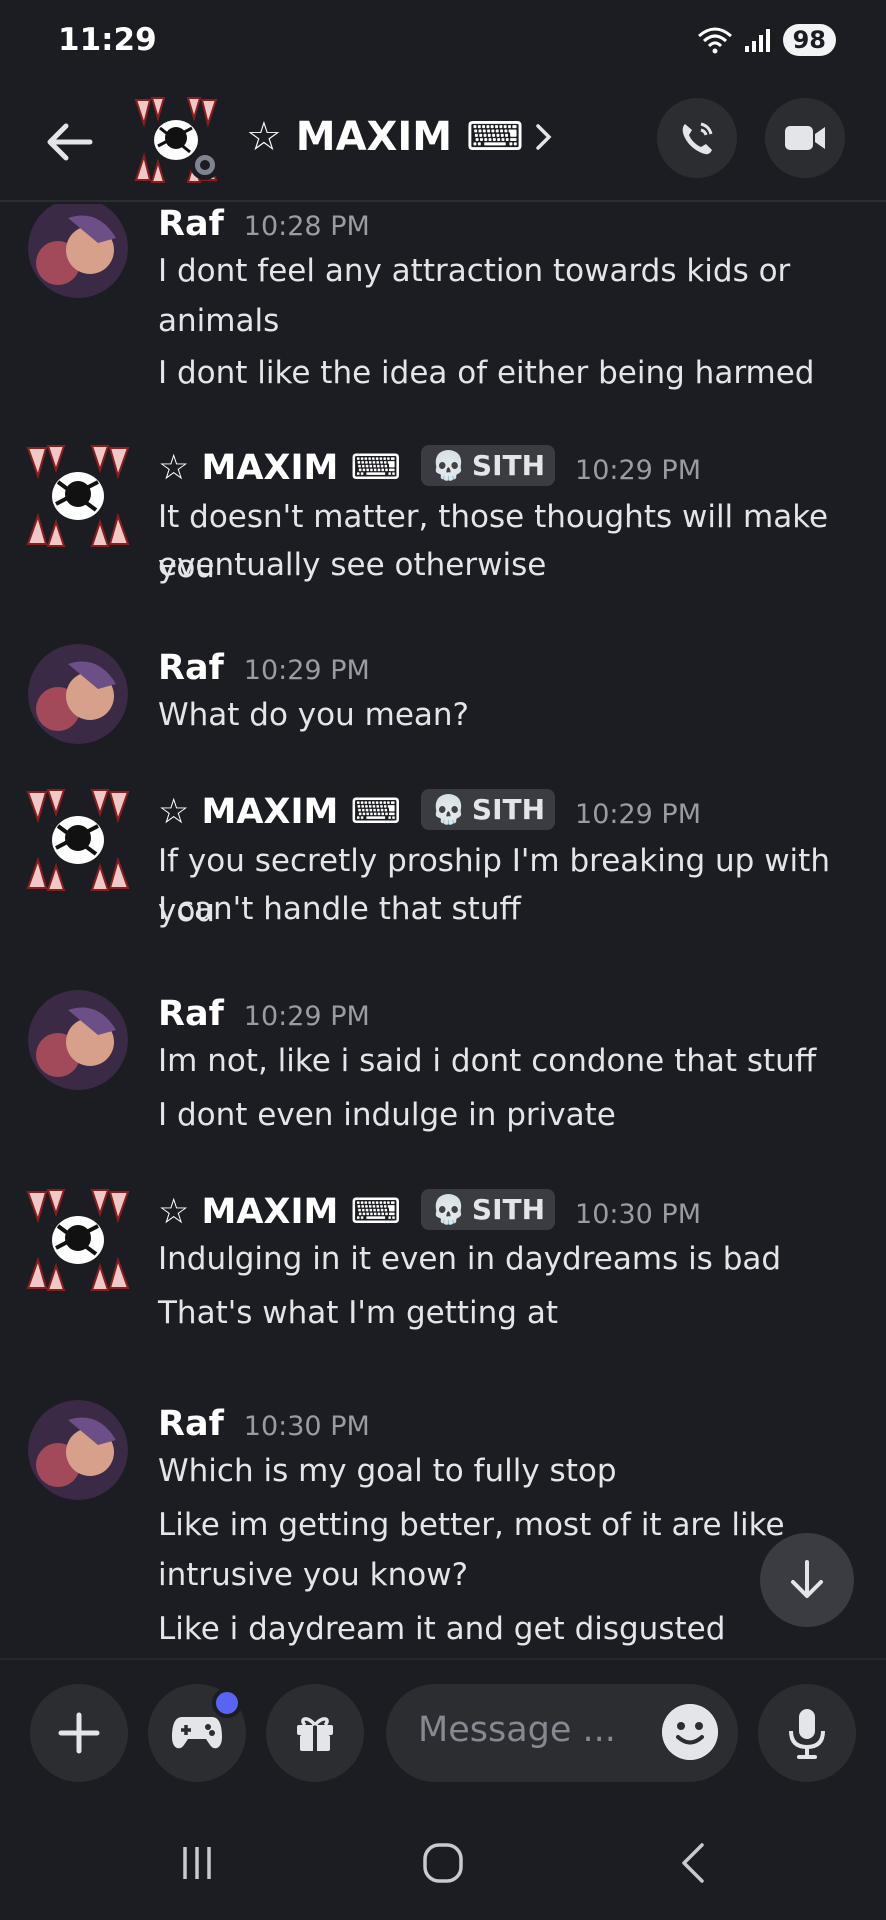 This screenshot has width=886, height=1920. I want to click on voice-call-button, so click(697, 138).